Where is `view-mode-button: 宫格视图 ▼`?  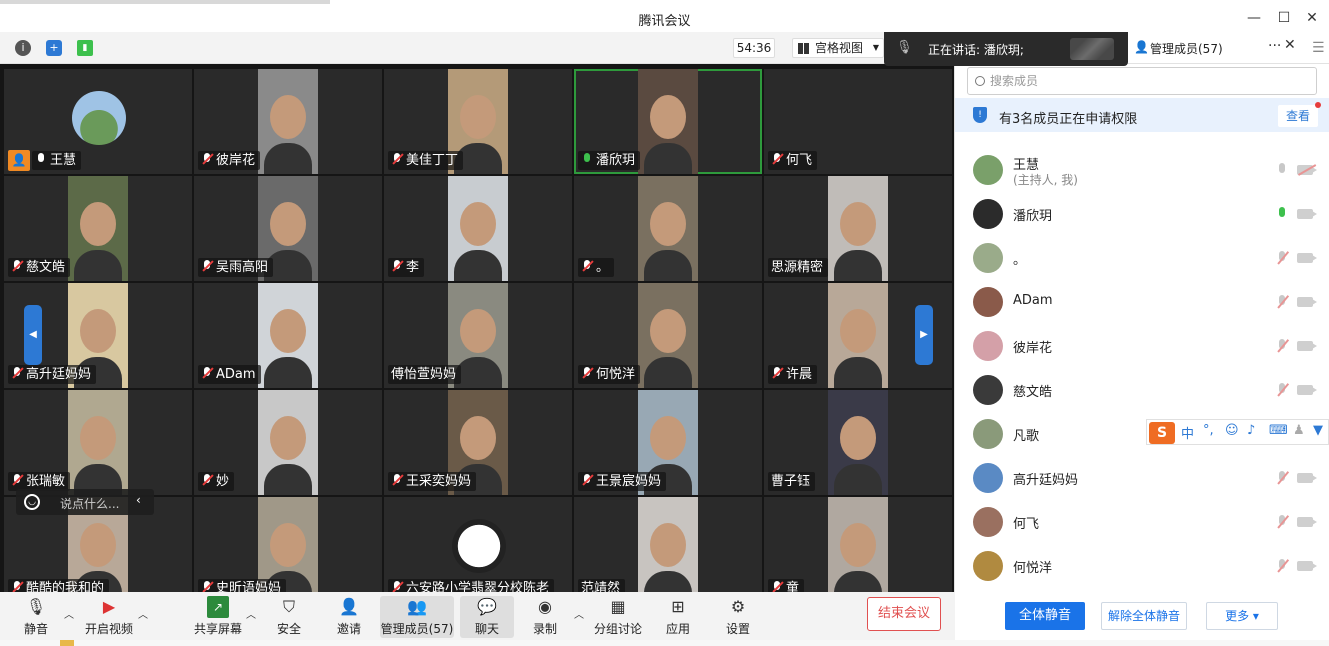
view-mode-button: 宫格视图 ▼ is located at coordinates (838, 48).